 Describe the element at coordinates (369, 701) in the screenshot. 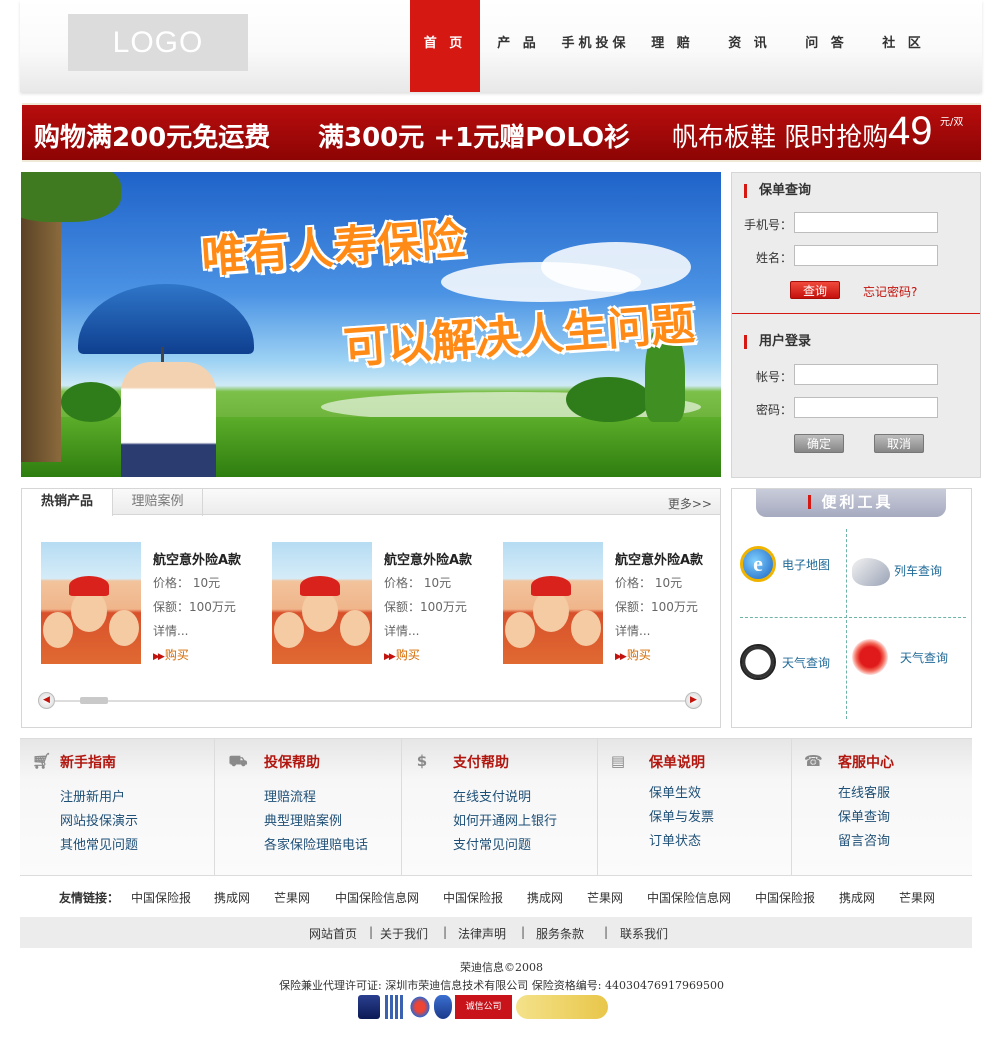

I see `product-scrollbar-track` at that location.